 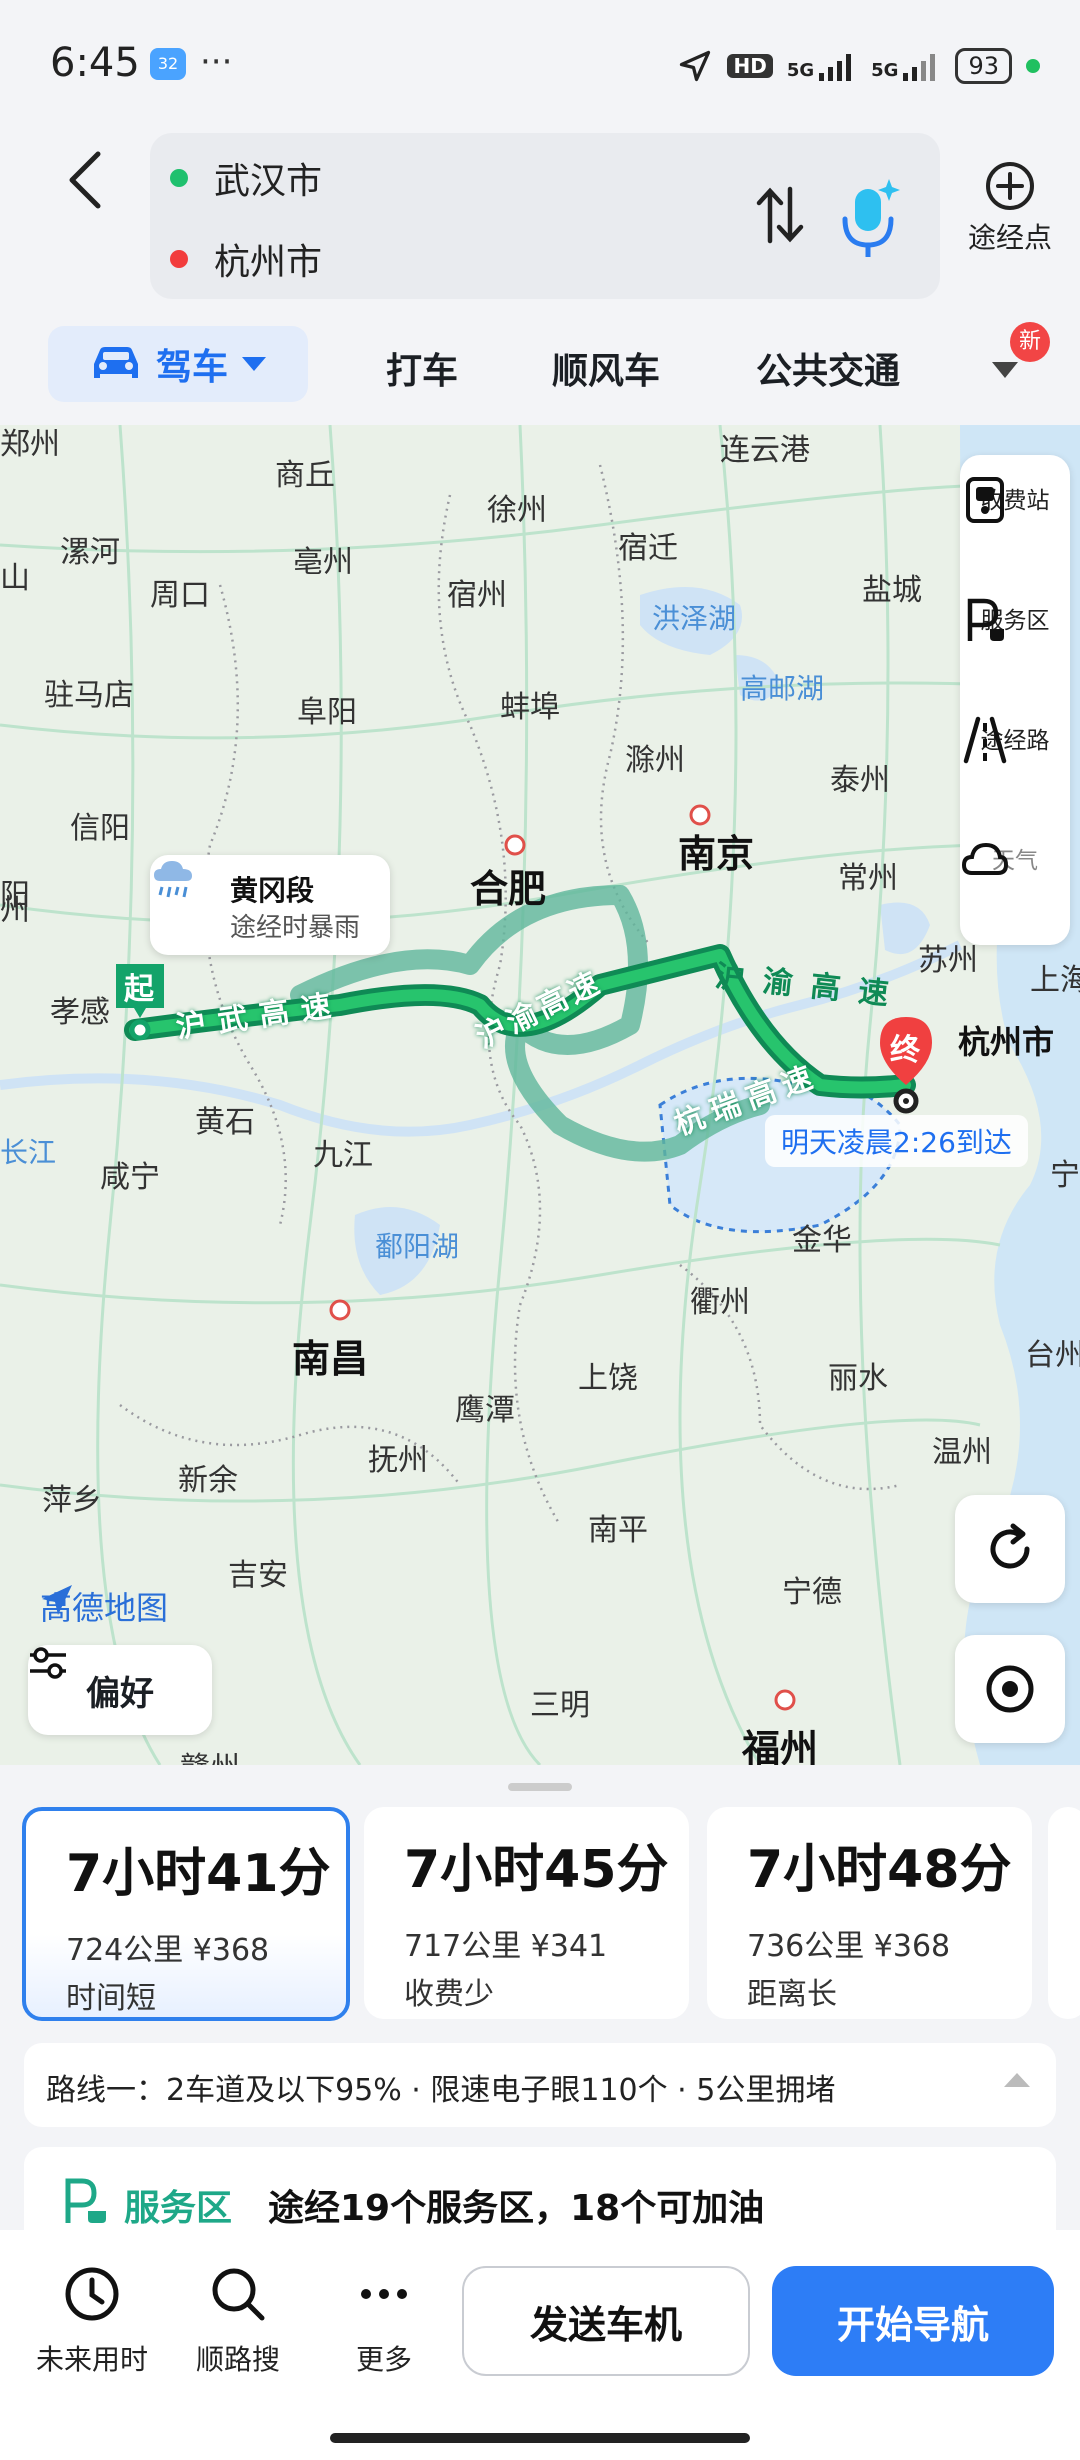 I want to click on map-label: 衢州, so click(x=720, y=1302).